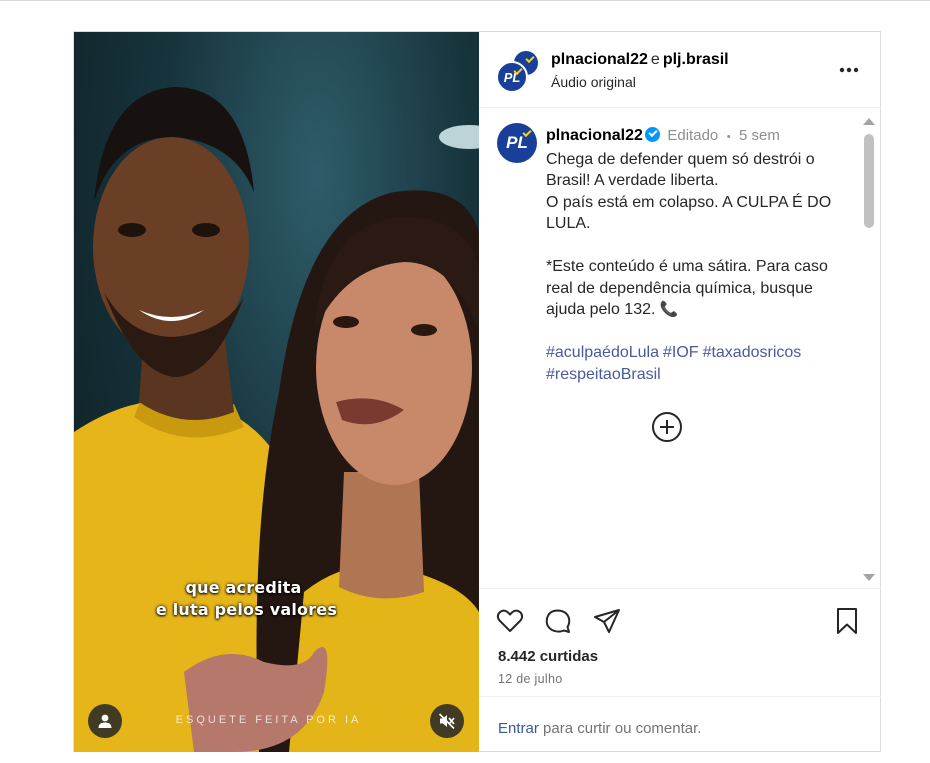 The width and height of the screenshot is (930, 763). What do you see at coordinates (512, 77) in the screenshot?
I see `avatar-primary: PL` at bounding box center [512, 77].